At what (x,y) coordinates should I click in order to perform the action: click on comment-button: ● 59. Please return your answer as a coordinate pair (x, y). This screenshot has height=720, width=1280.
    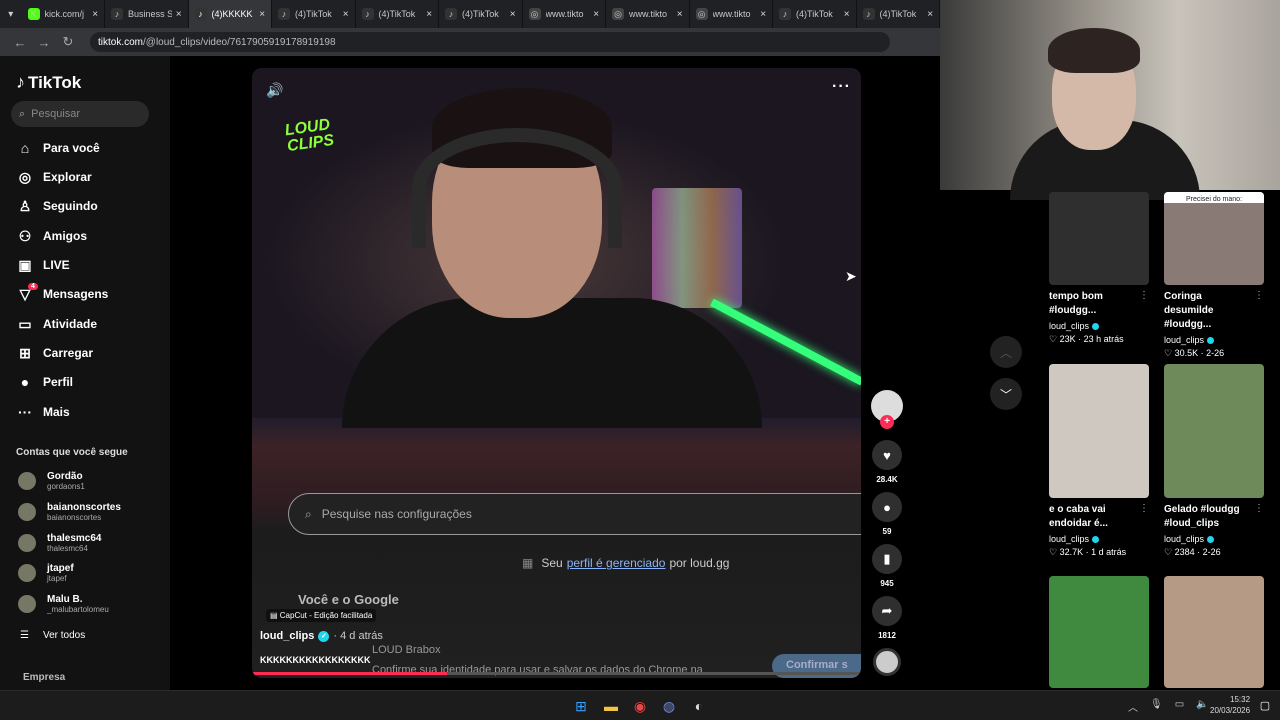
    Looking at the image, I should click on (887, 514).